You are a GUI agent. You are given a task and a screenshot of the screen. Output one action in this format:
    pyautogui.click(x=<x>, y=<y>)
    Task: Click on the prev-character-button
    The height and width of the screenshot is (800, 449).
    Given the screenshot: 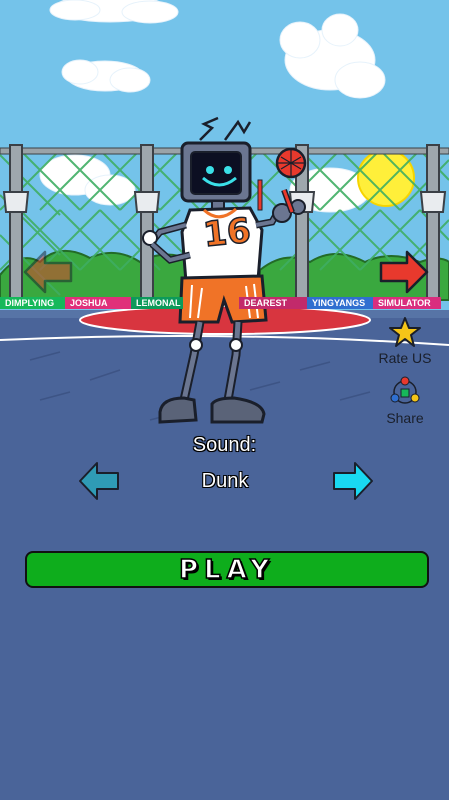 What is the action you would take?
    pyautogui.click(x=48, y=272)
    